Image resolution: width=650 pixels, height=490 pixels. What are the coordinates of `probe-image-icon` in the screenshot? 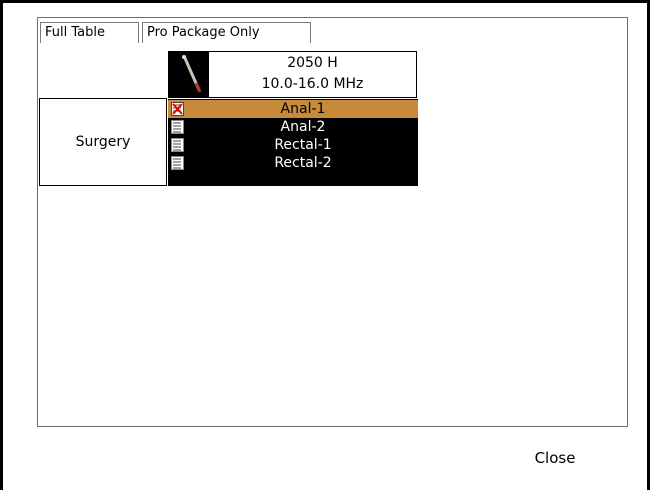 It's located at (189, 74).